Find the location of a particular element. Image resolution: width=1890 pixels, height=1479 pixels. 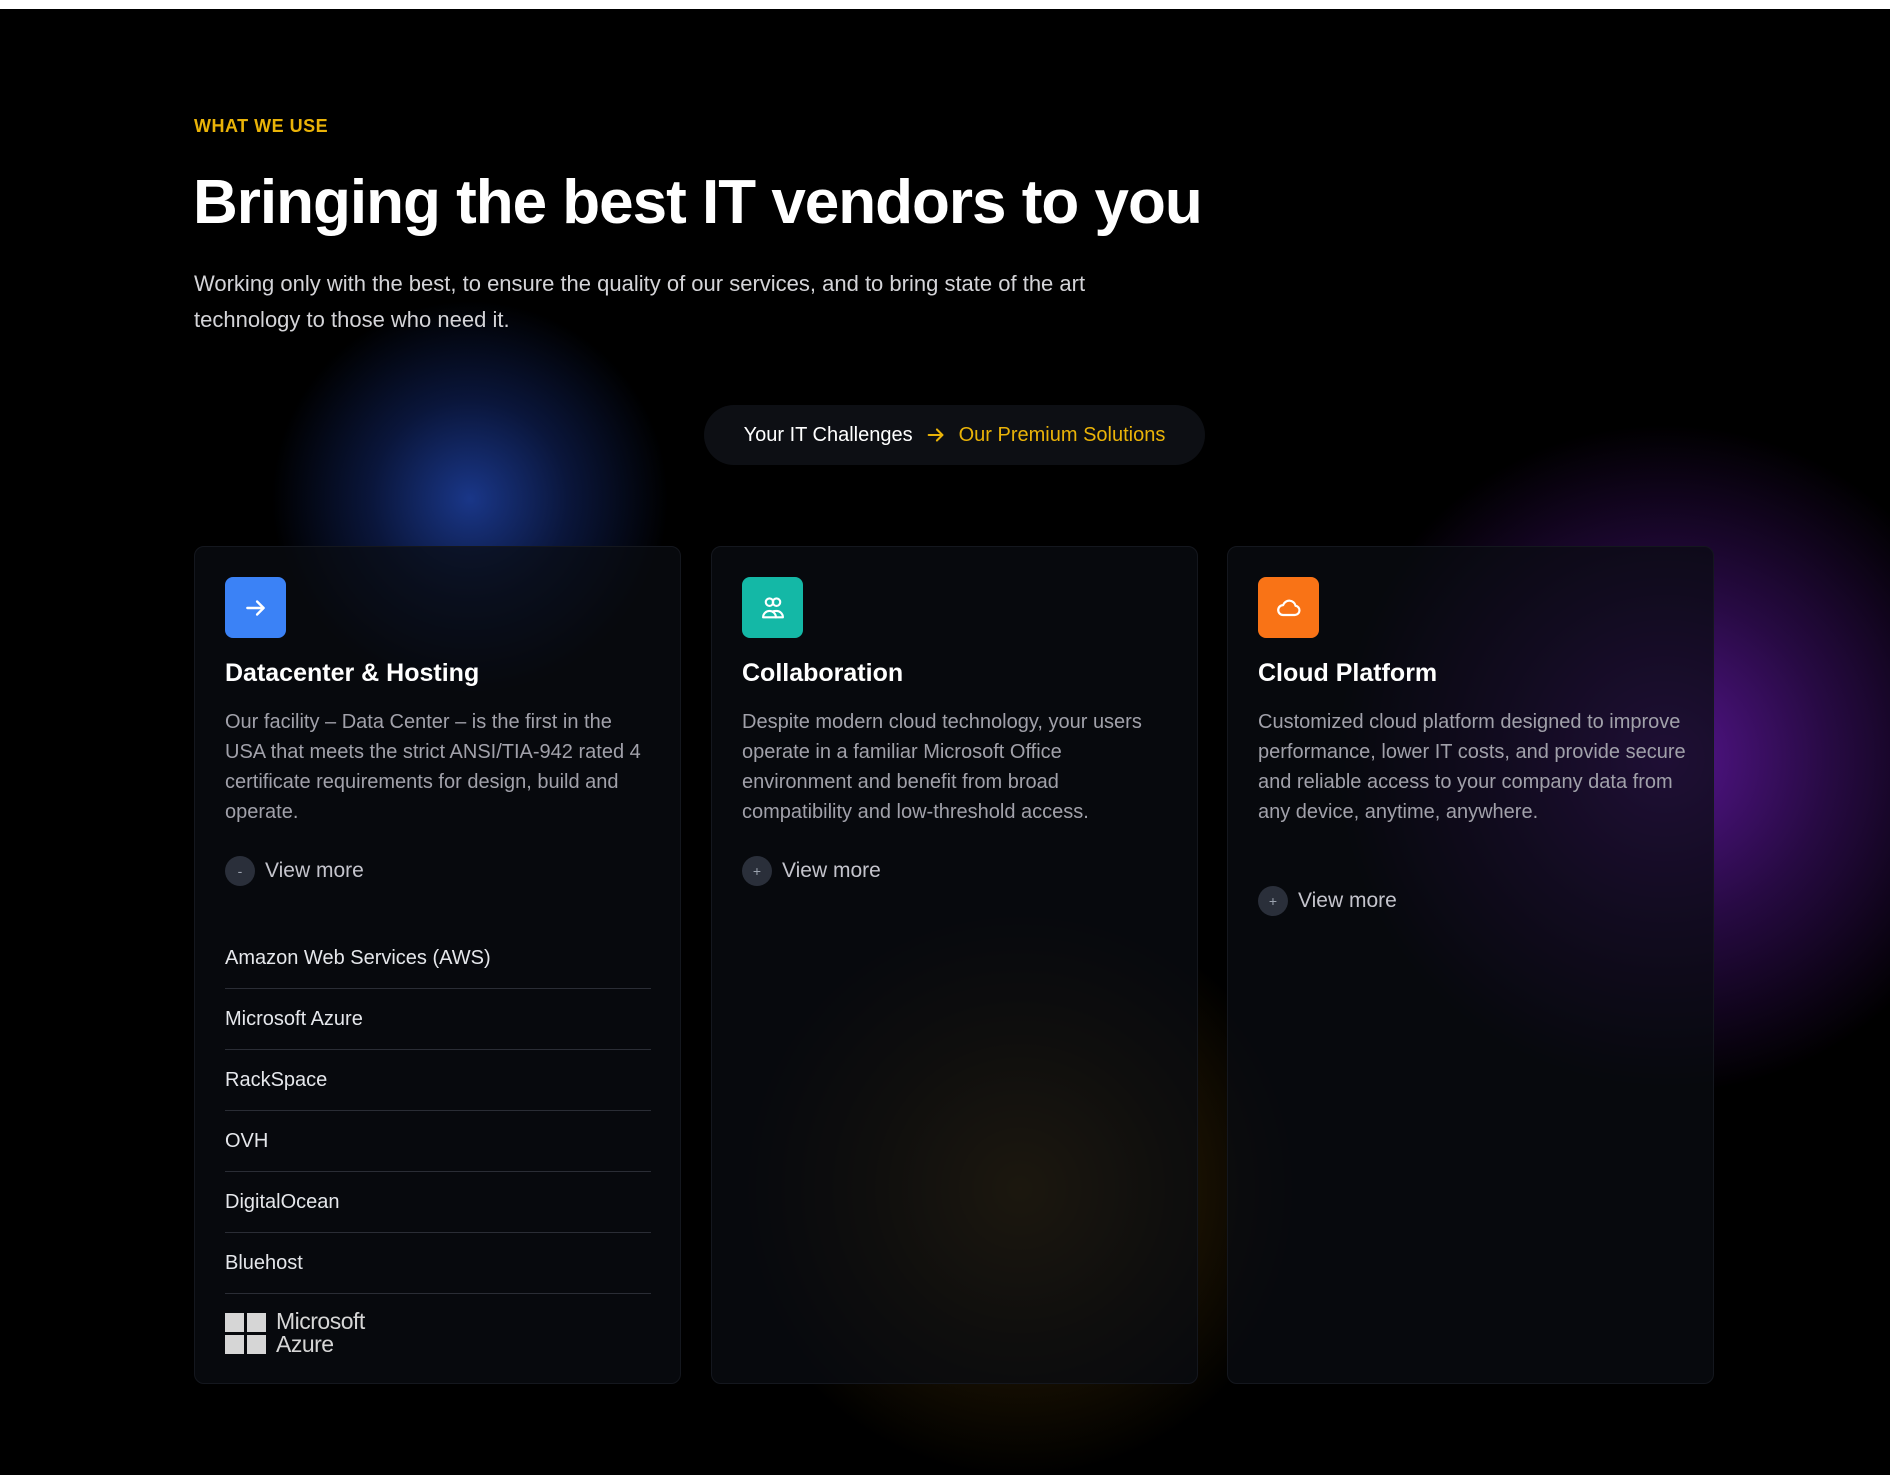

section-title: Bringing the best IT vendors to you is located at coordinates (698, 202).